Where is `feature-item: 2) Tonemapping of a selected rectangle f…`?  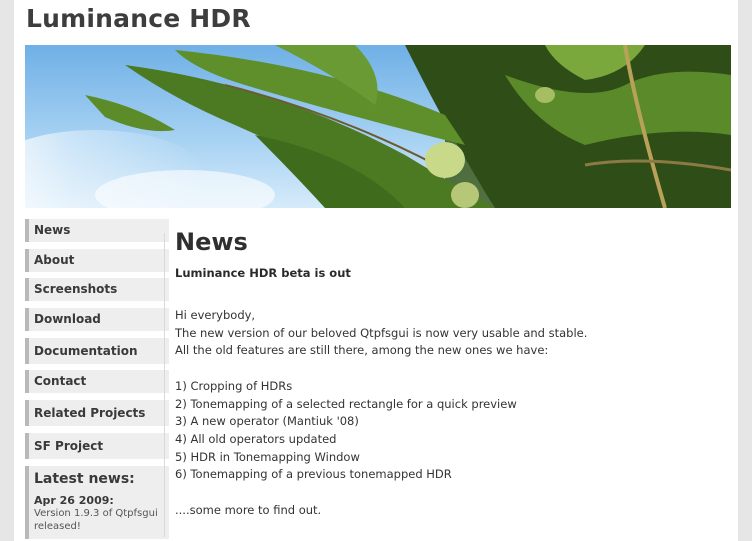
feature-item: 2) Tonemapping of a selected rectangle f… is located at coordinates (346, 403).